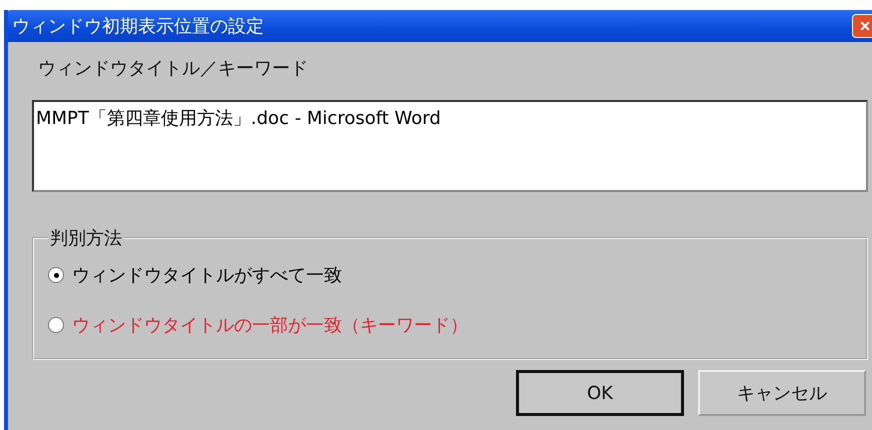  Describe the element at coordinates (270, 325) in the screenshot. I see `option-label: ウィンドウタイトルの一部が一致（キーワード）` at that location.